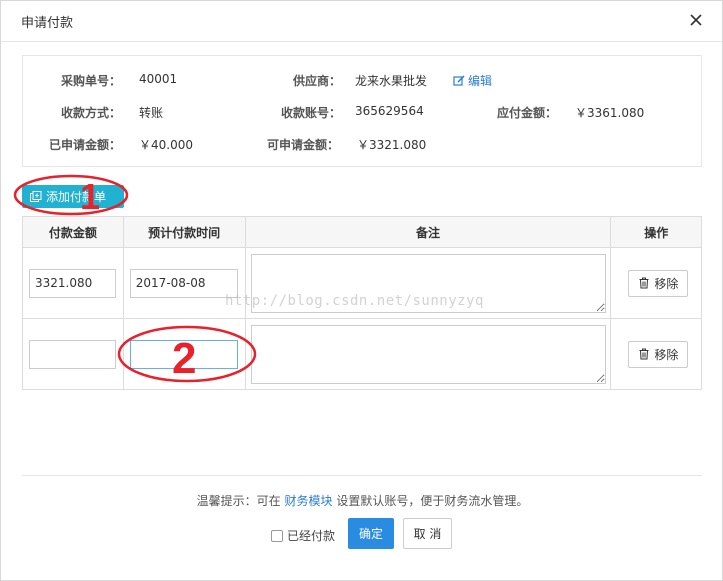  I want to click on already-paid-checkbox: 已经付款, so click(303, 535).